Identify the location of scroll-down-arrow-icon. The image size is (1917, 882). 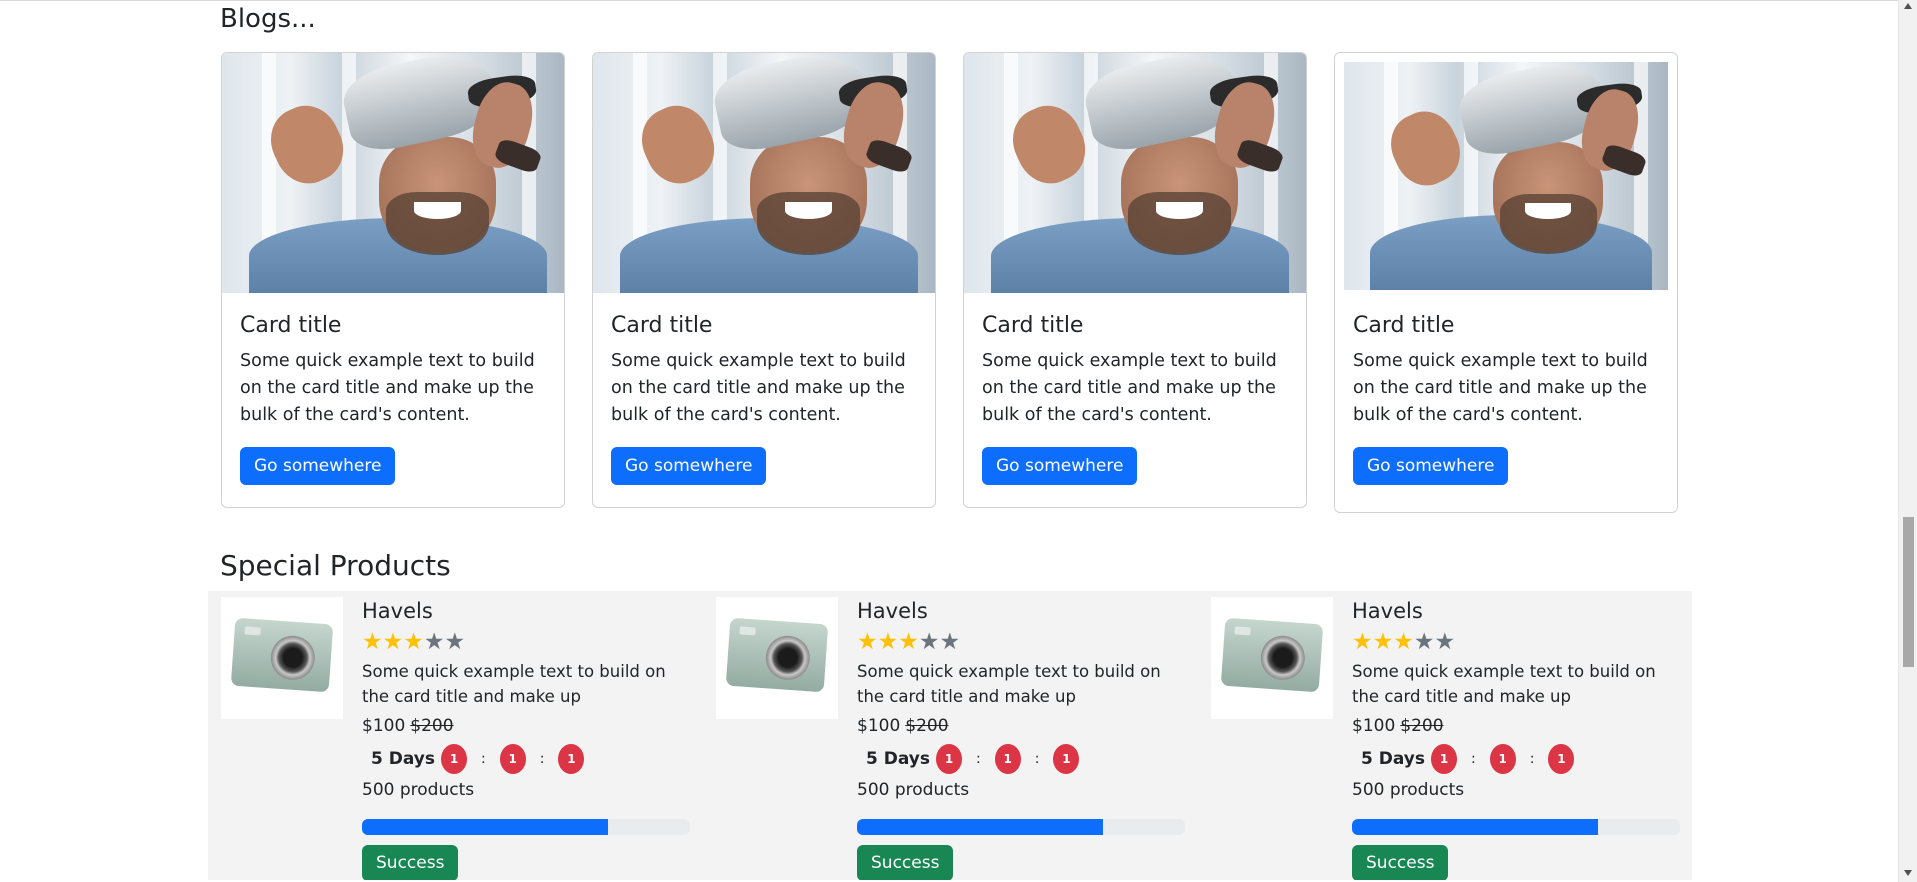
(1908, 873).